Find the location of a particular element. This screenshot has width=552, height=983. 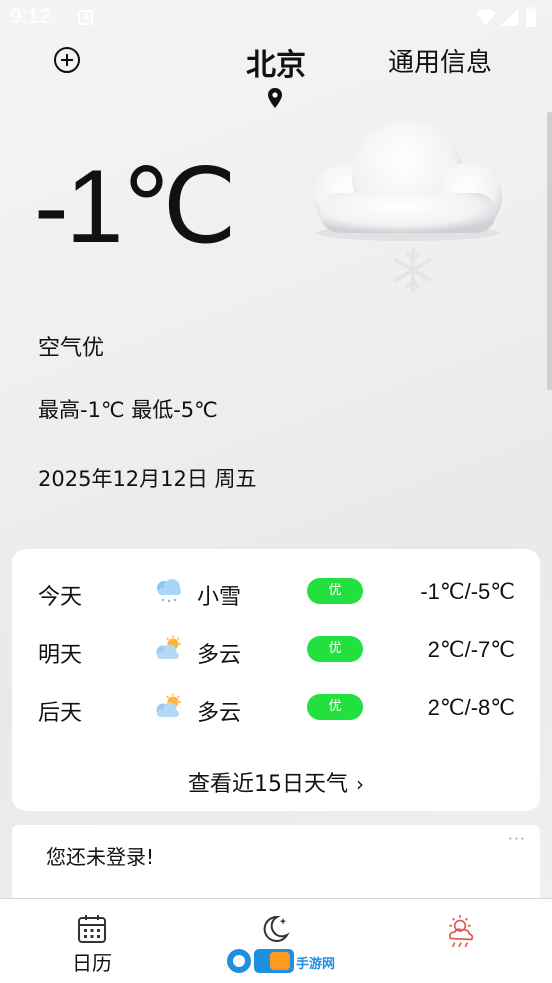

nav-weather is located at coordinates (460, 941).